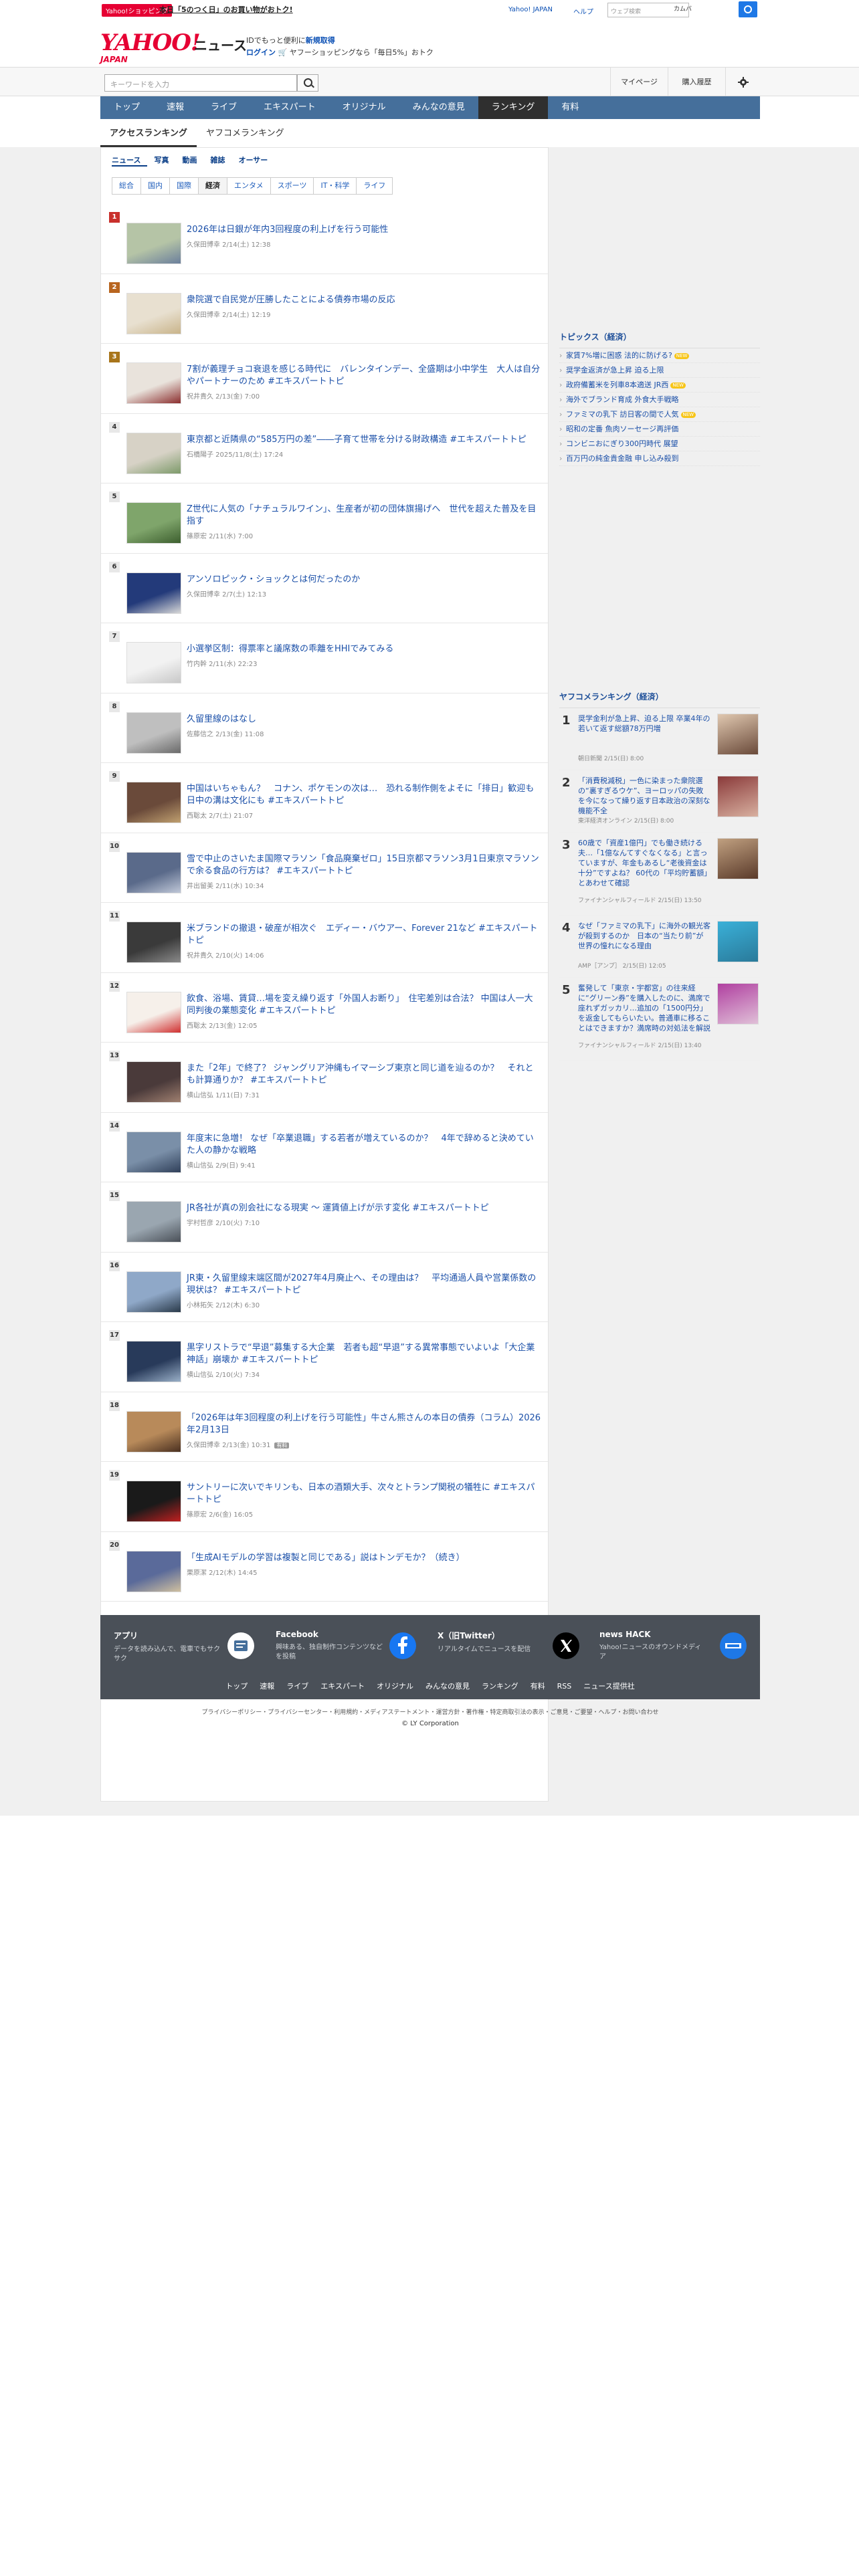  What do you see at coordinates (226, 9) in the screenshot?
I see `promo-link: 本日「5のつく日」のお買い物がおトク!` at bounding box center [226, 9].